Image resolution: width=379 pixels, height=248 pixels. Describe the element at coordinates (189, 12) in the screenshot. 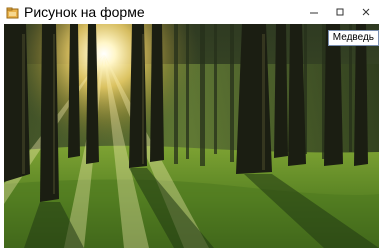

I see `title-bar: Рисунок на форме` at that location.